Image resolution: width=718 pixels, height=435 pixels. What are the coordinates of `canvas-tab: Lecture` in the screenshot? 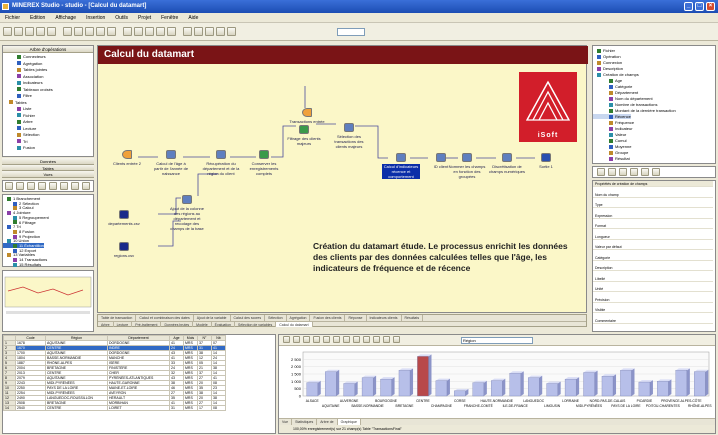 It's located at (123, 324).